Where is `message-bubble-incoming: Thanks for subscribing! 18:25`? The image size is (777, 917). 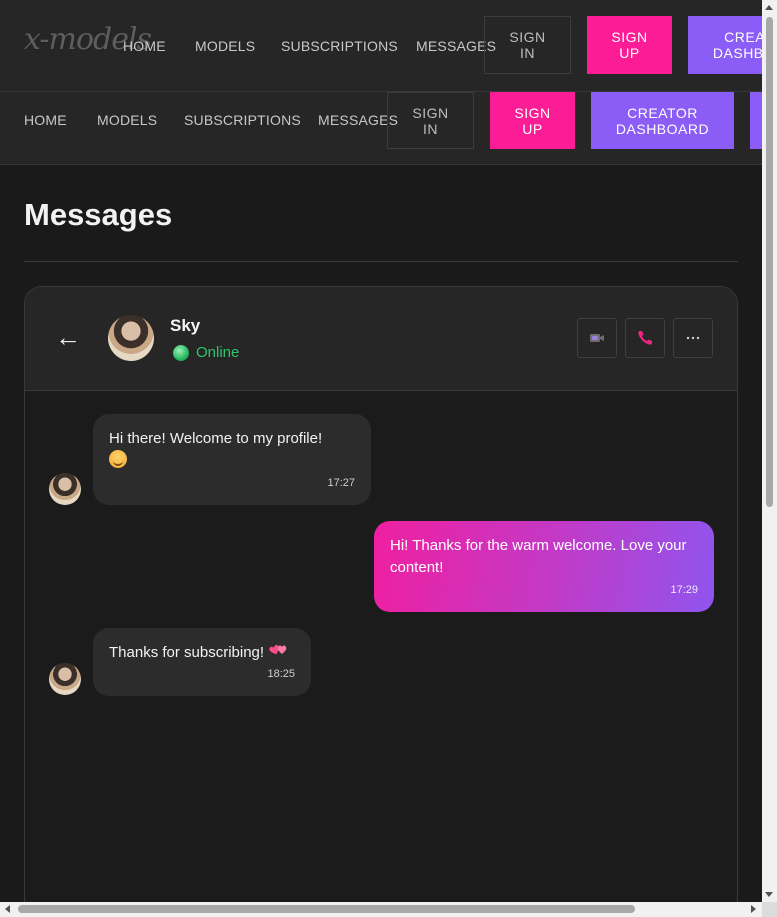 message-bubble-incoming: Thanks for subscribing! 18:25 is located at coordinates (202, 662).